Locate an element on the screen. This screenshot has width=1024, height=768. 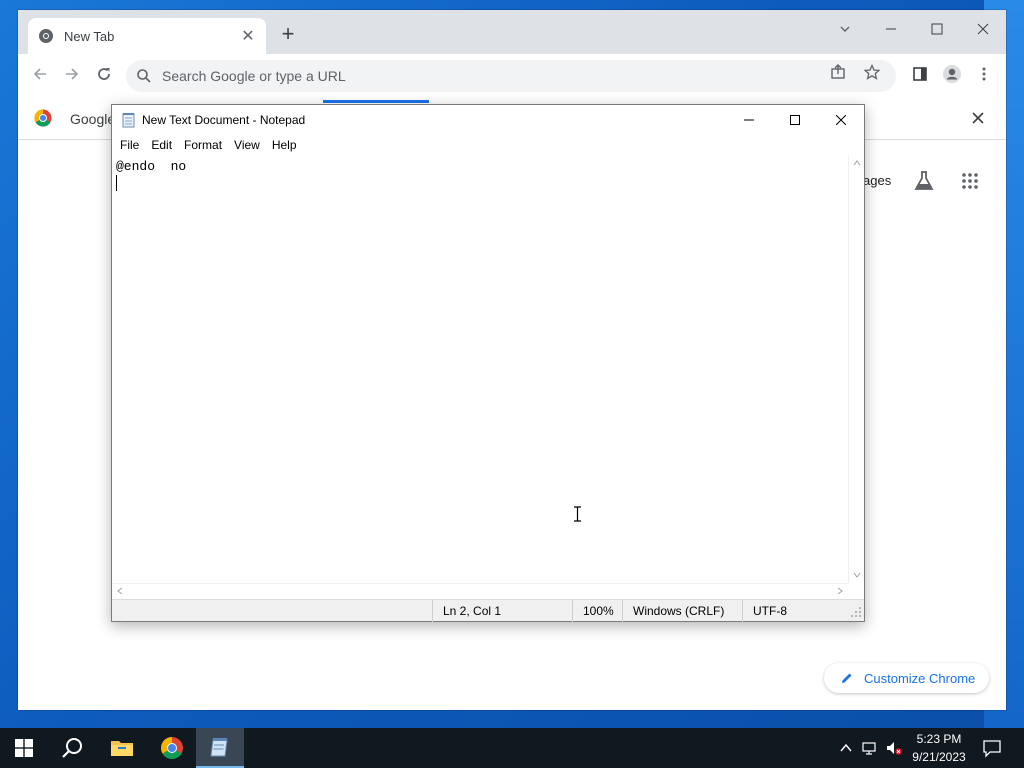
back-arrow-icon is located at coordinates (40, 76).